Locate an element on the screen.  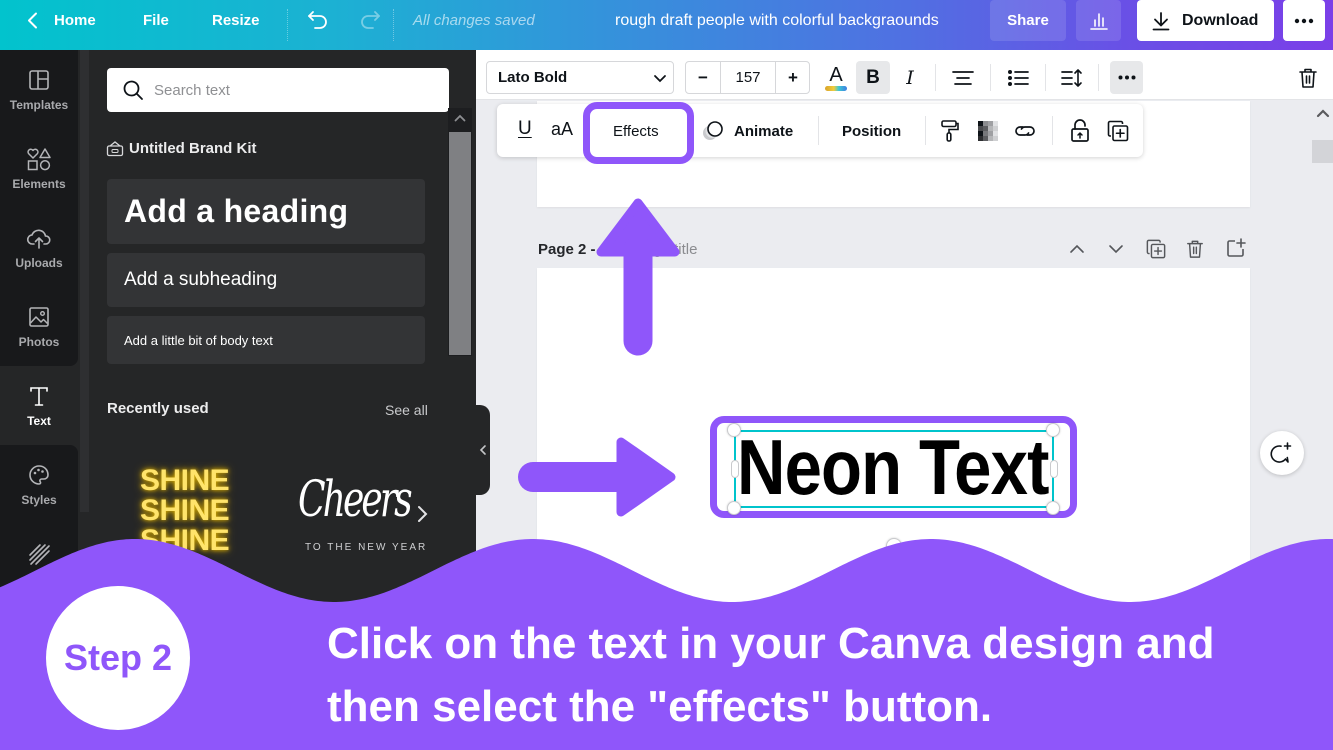
recent-template-cheers: Cheers TO THE NEW YEAR is located at coordinates (361, 513).